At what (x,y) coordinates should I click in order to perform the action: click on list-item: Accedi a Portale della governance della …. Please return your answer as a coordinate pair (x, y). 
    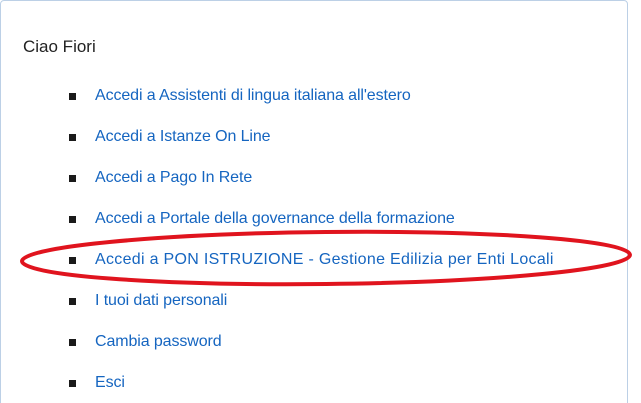
    Looking at the image, I should click on (320, 227).